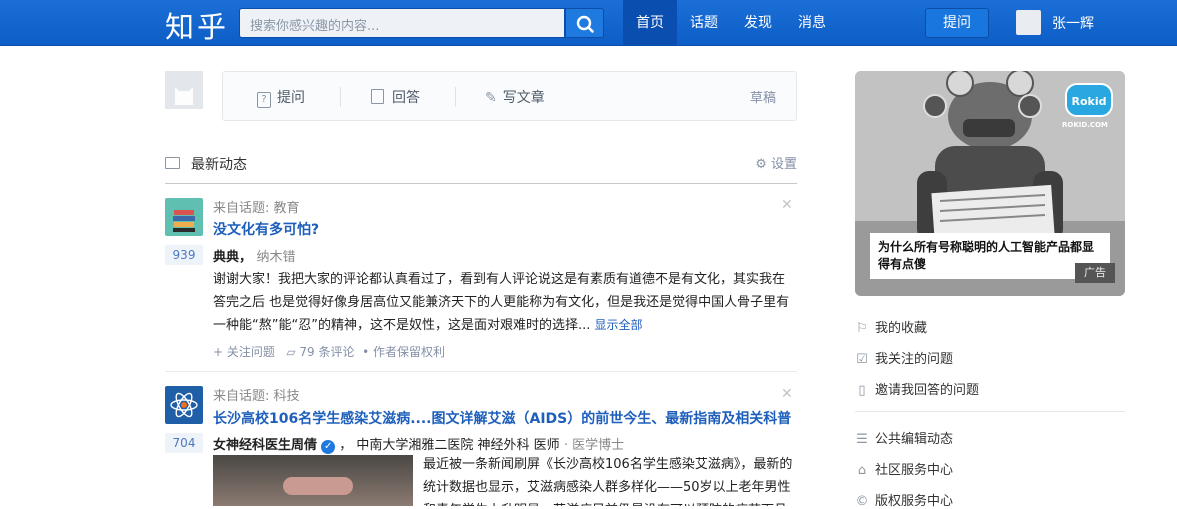 The height and width of the screenshot is (509, 1177). Describe the element at coordinates (184, 217) in the screenshot. I see `topic-education-image` at that location.